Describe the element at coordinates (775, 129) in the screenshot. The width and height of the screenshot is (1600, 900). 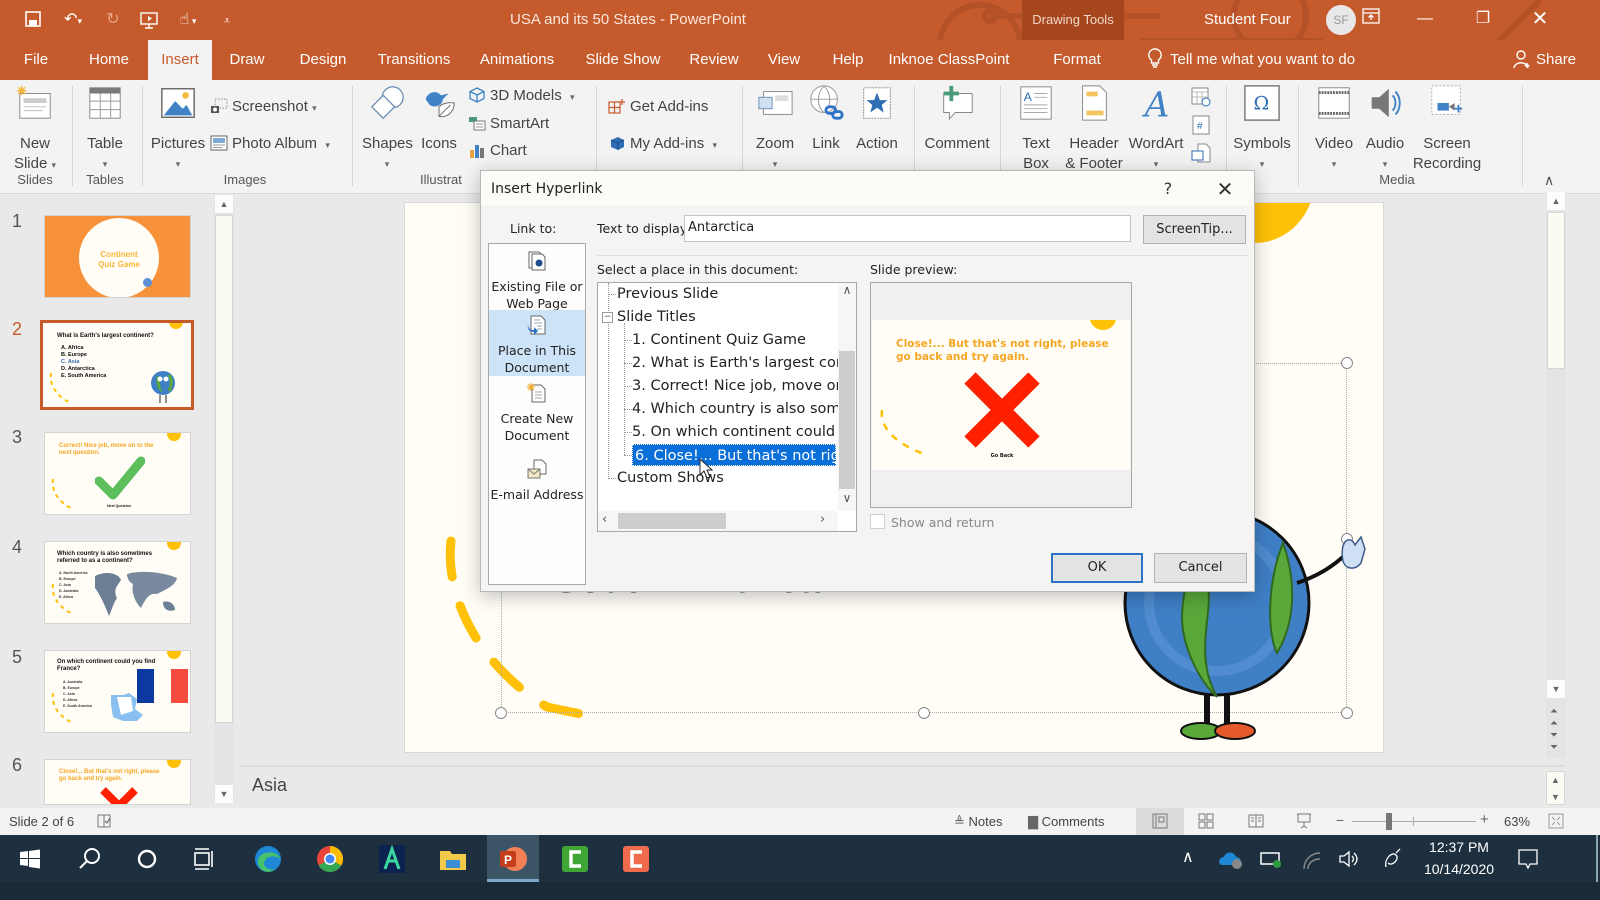
I see `zoom-button: Zoom ▾` at that location.